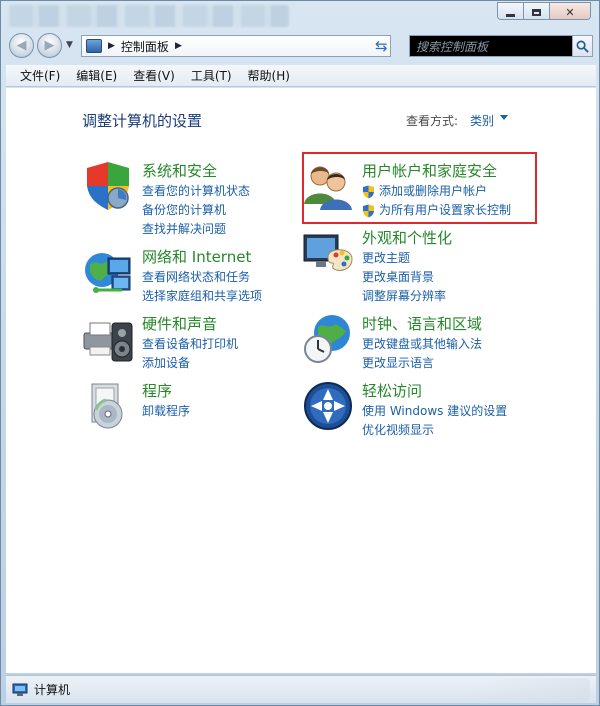 The image size is (600, 706). What do you see at coordinates (142, 121) in the screenshot?
I see `page-title: 调整计算机的设置` at bounding box center [142, 121].